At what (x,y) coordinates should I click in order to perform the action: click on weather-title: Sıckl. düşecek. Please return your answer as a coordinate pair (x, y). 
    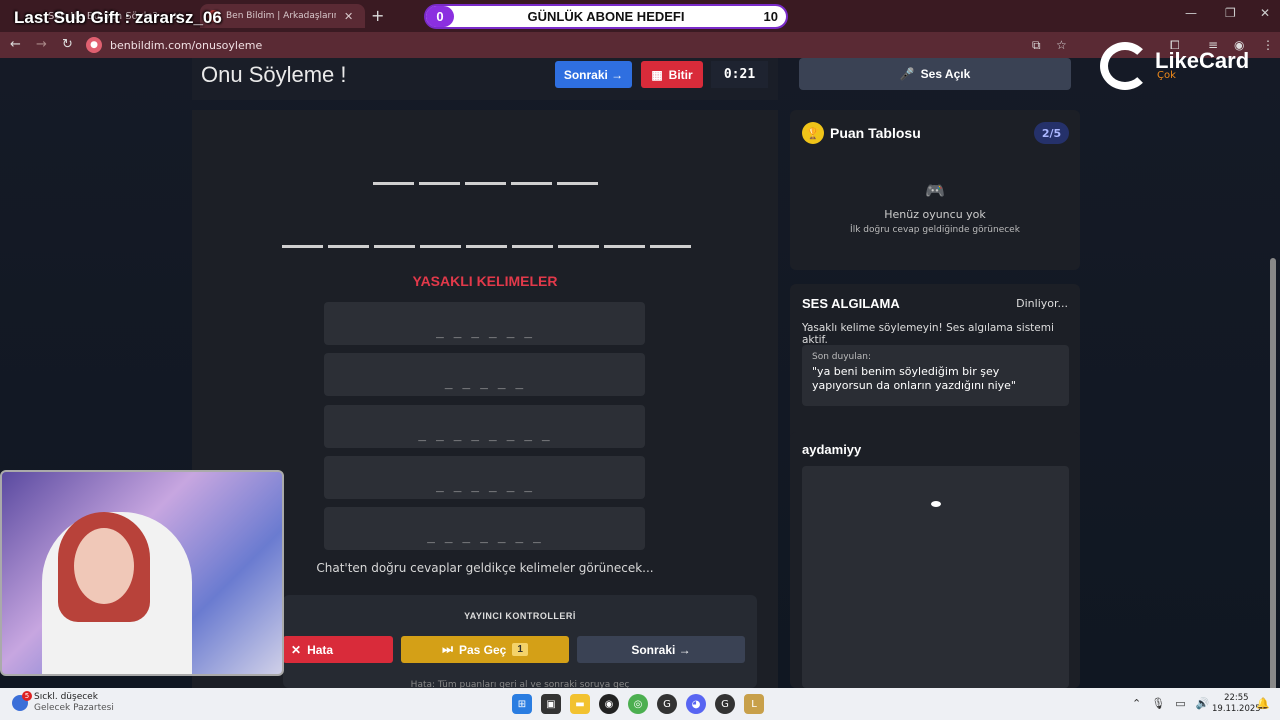
    Looking at the image, I should click on (66, 697).